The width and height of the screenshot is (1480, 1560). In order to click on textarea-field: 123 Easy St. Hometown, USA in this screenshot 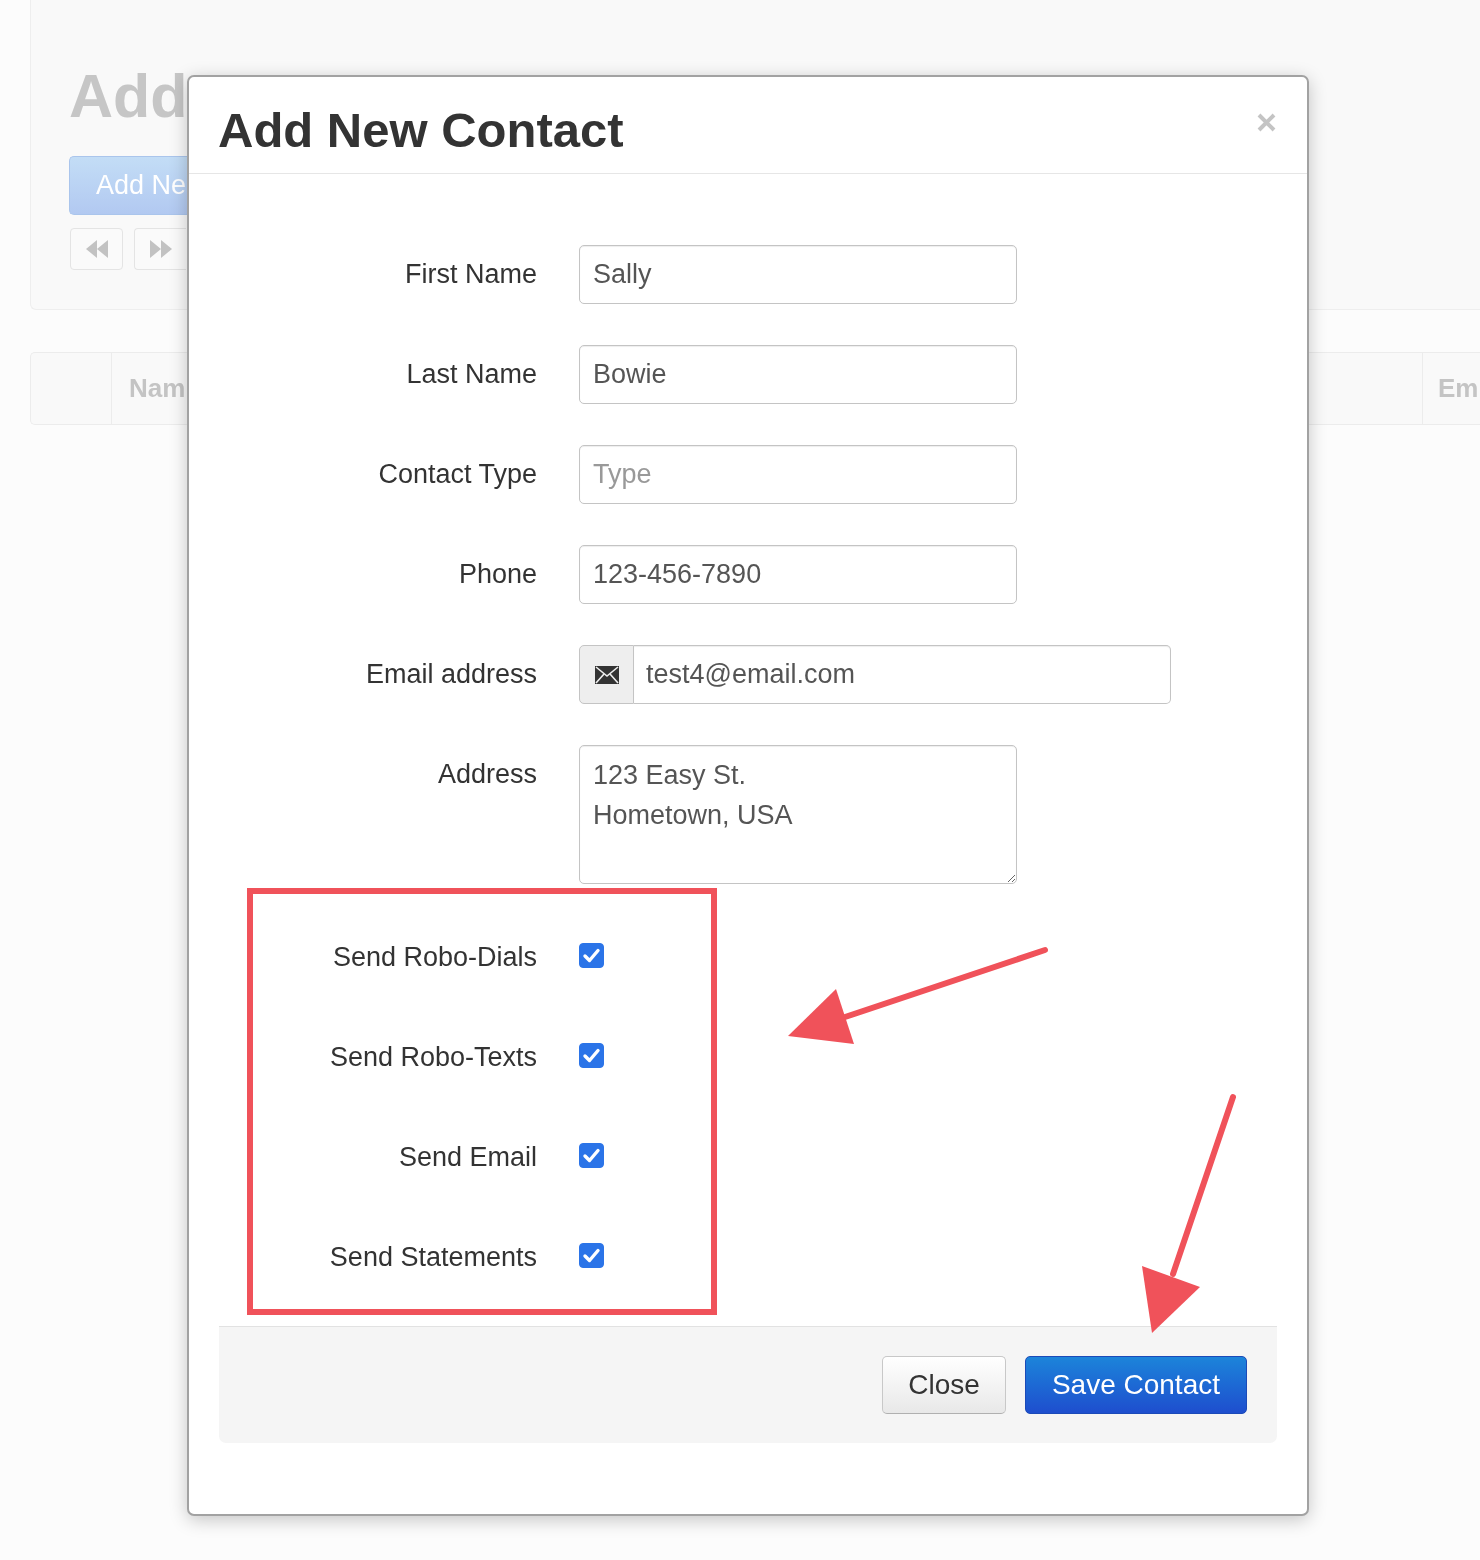, I will do `click(798, 814)`.